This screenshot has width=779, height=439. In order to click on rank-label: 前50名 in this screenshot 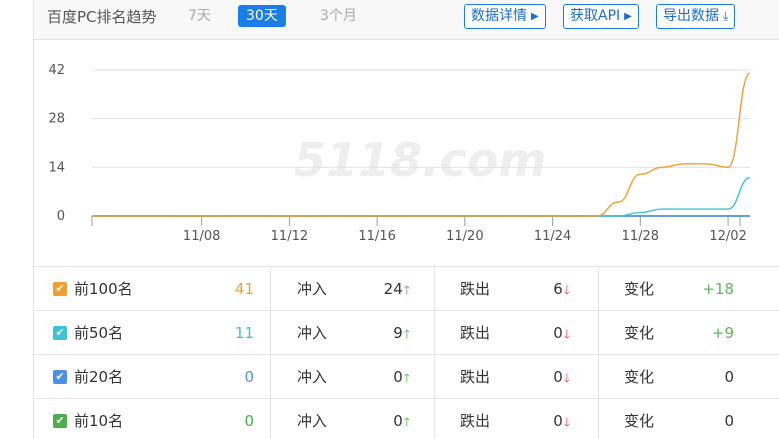, I will do `click(99, 333)`.